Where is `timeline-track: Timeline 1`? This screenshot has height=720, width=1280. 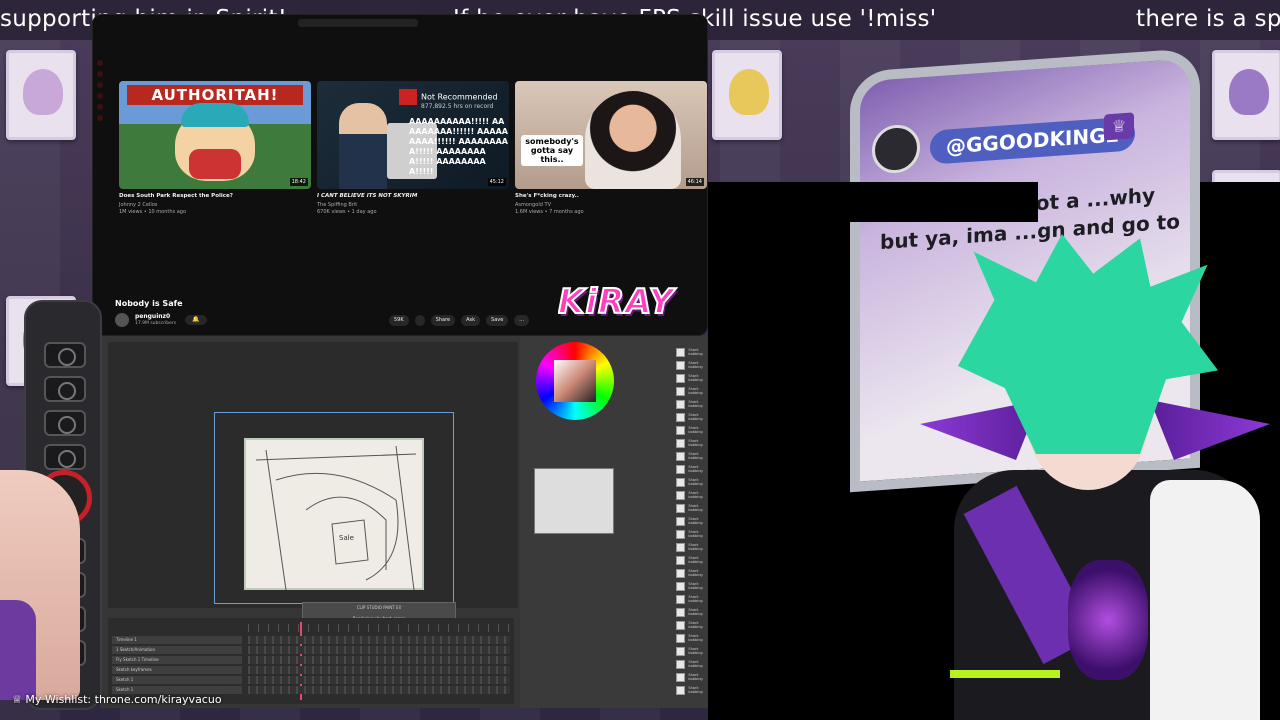
timeline-track: Timeline 1 is located at coordinates (177, 640).